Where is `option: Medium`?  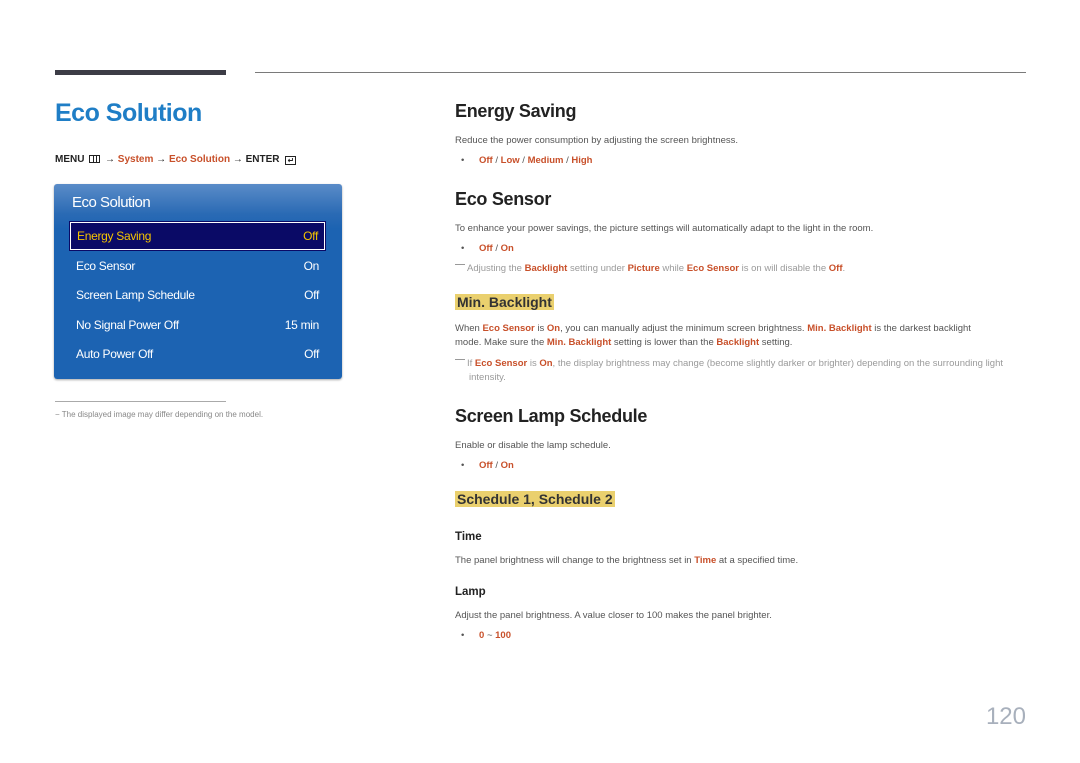 option: Medium is located at coordinates (545, 160).